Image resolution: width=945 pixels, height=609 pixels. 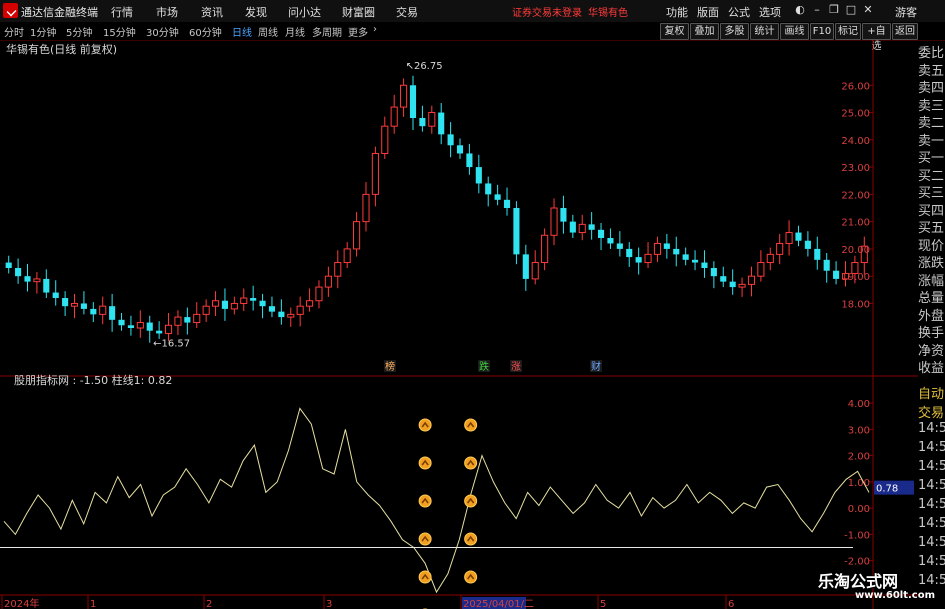 I want to click on side-panel-label: 卖五, so click(x=931, y=71).